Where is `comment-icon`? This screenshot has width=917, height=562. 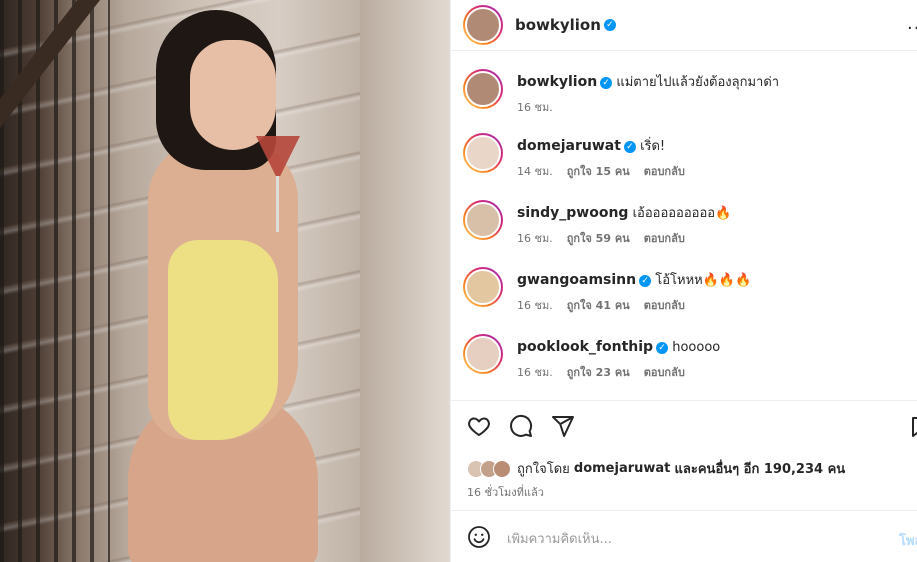
comment-icon is located at coordinates (521, 426).